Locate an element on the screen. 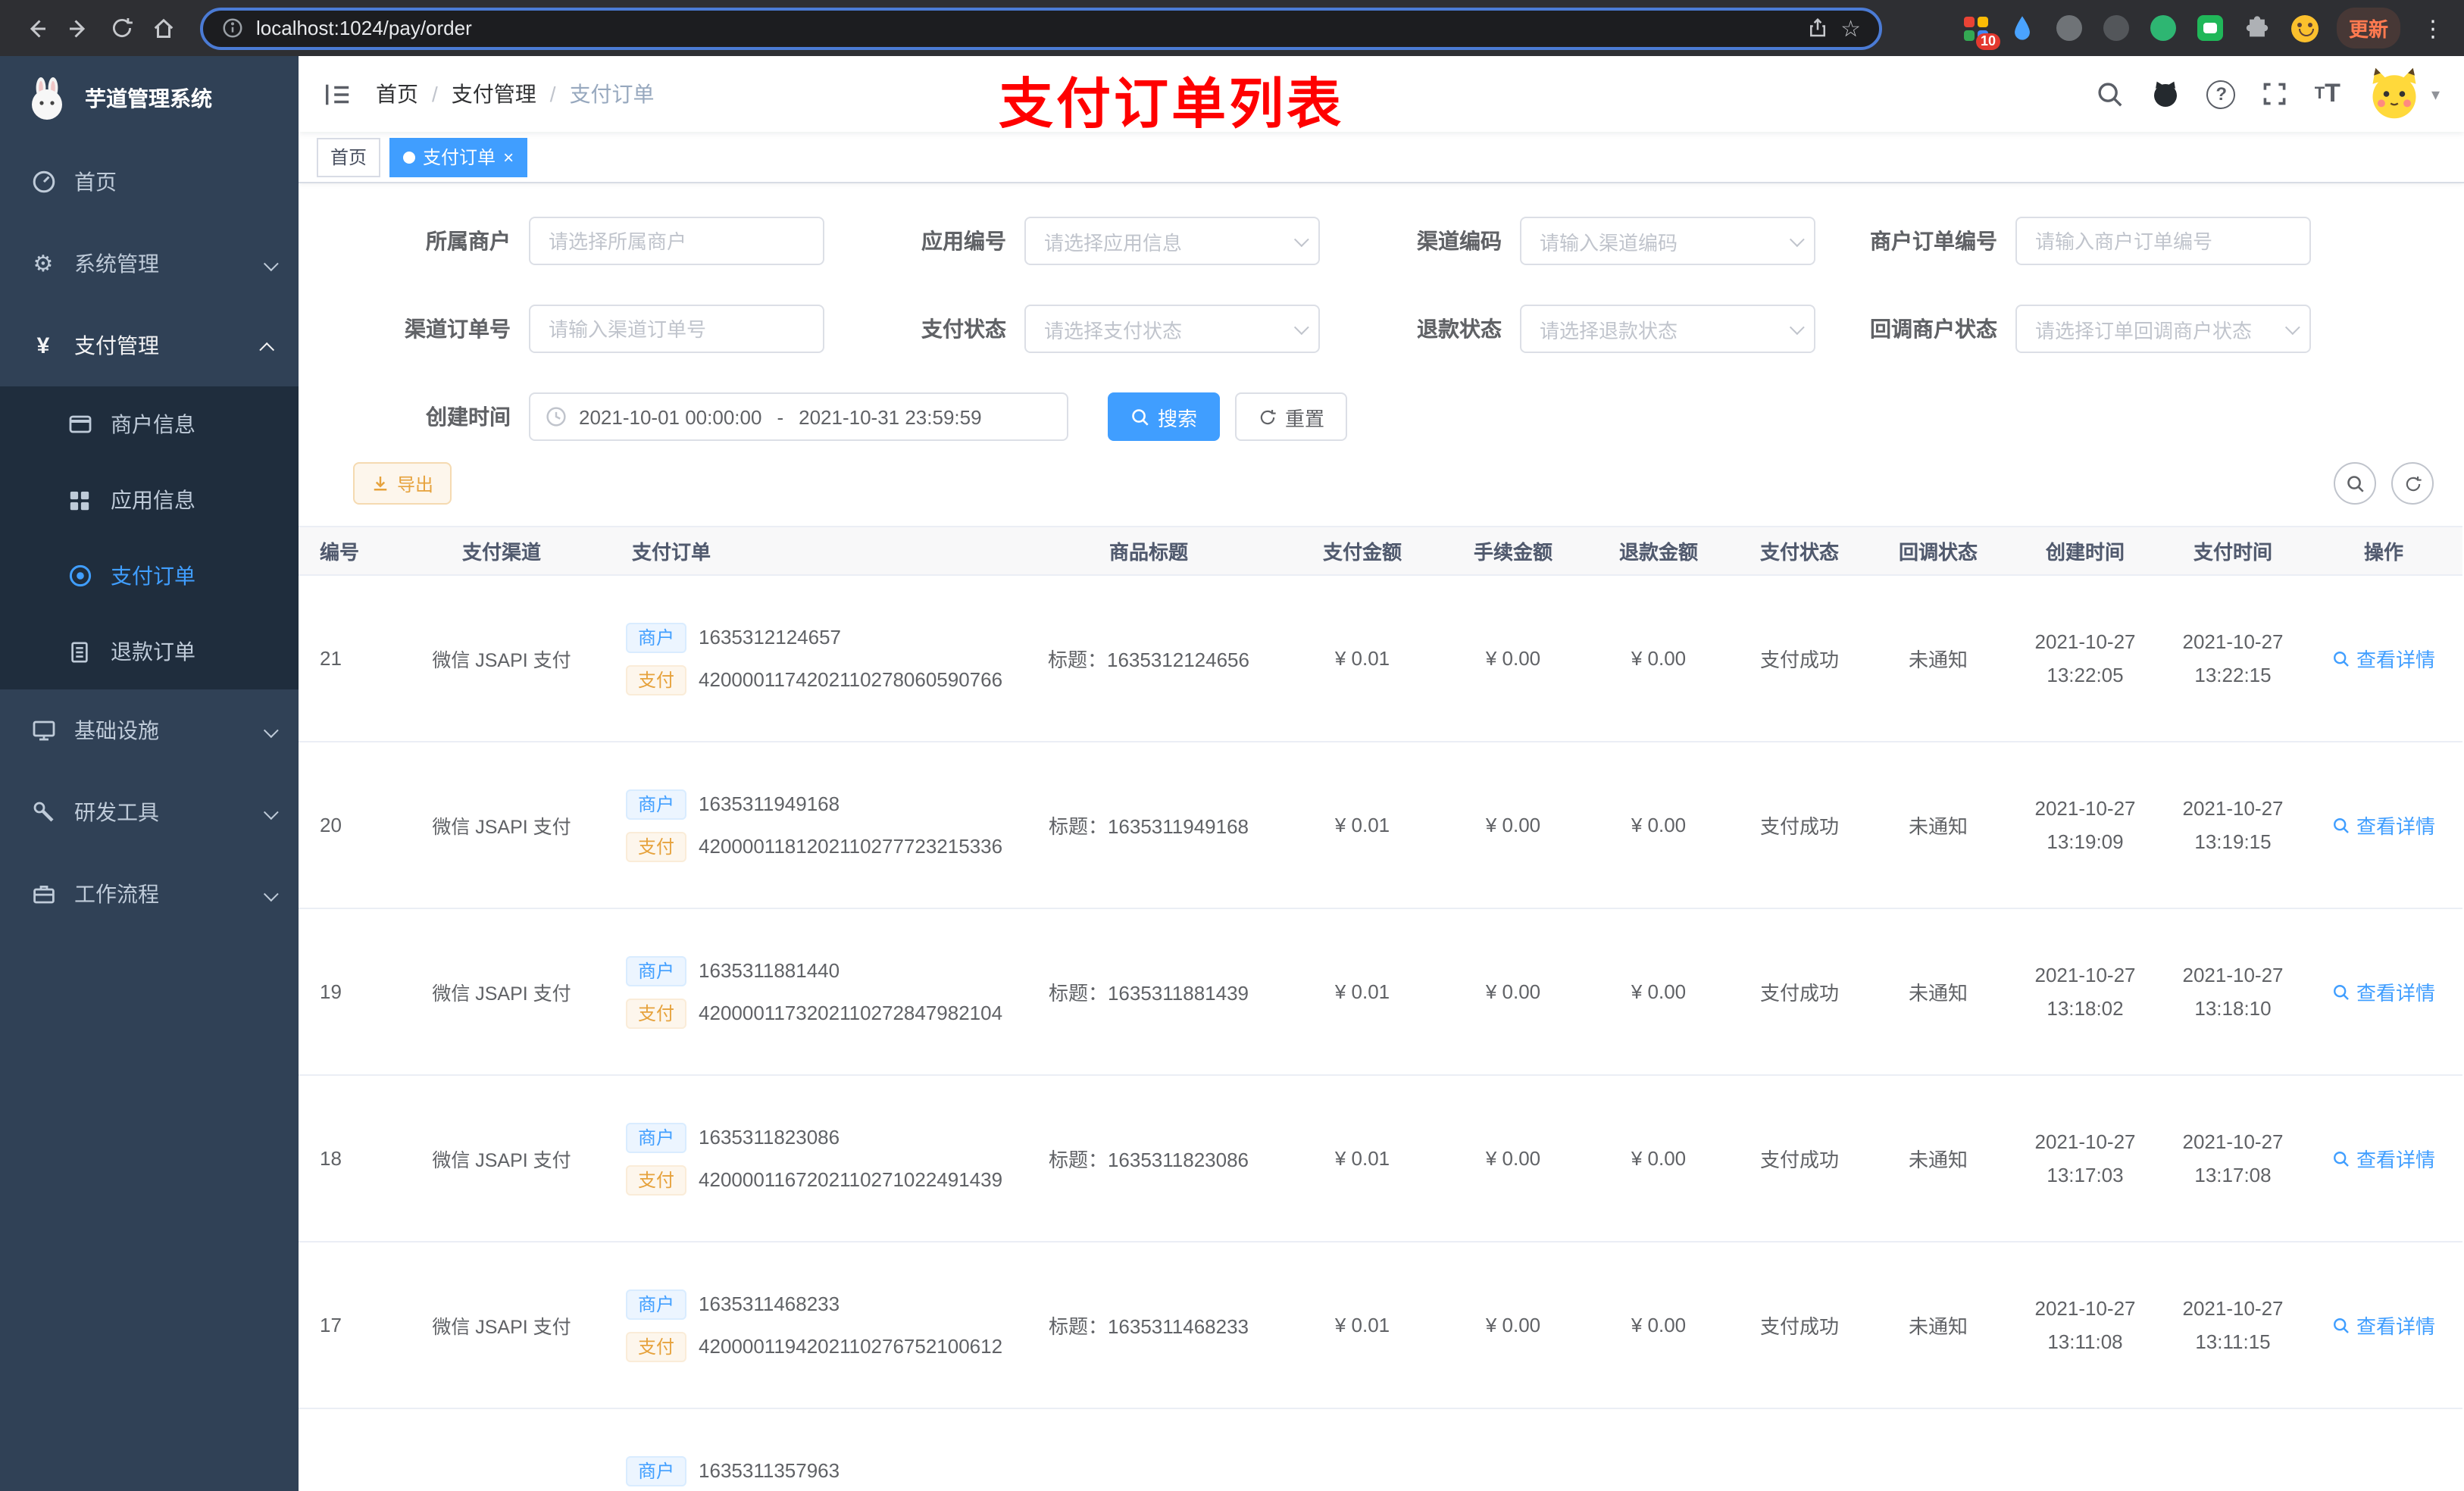 The width and height of the screenshot is (2464, 1491). pay-time-cell: 2021-10-27 13:17:08 is located at coordinates (2233, 1158).